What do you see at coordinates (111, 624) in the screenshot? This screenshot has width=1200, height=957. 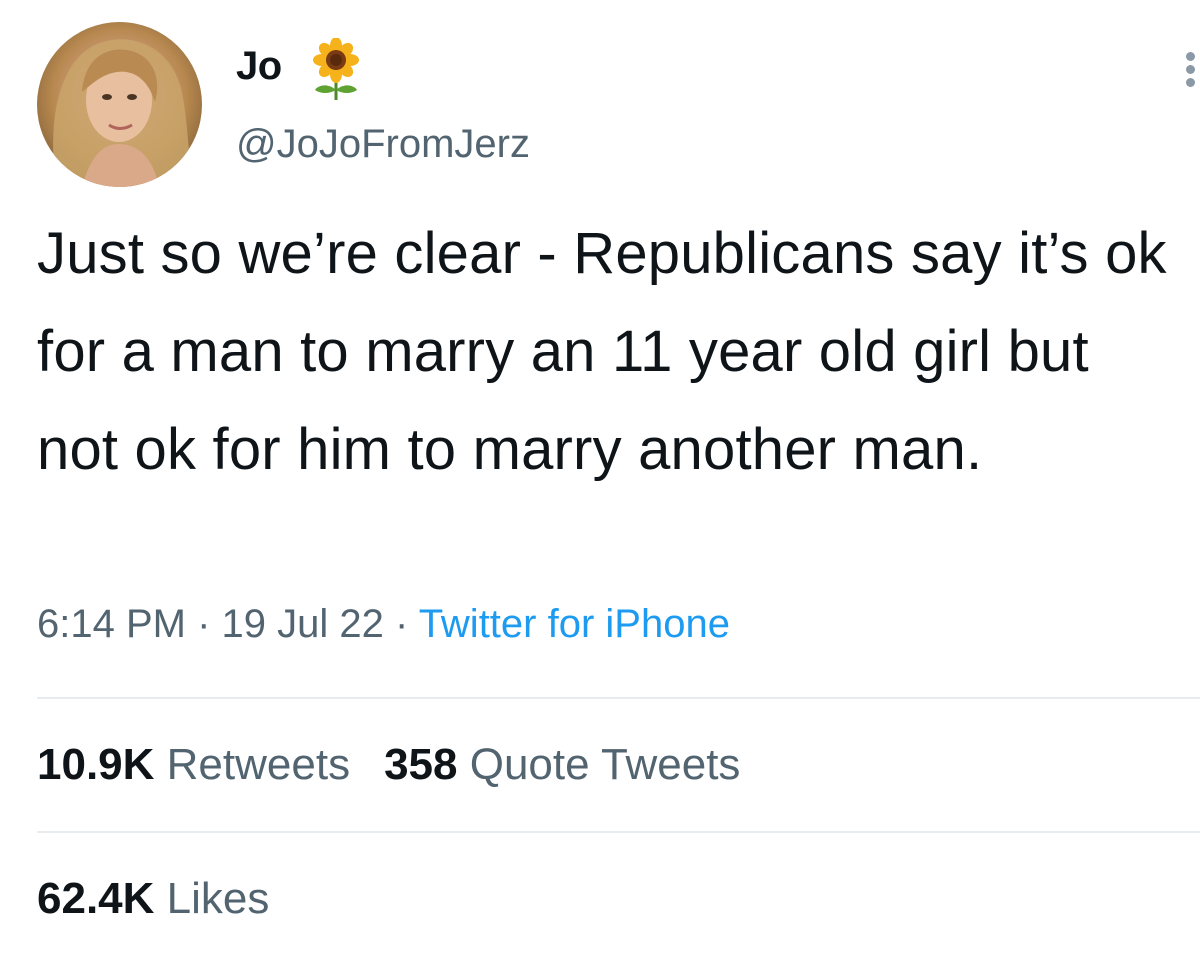 I see `tweet-time: 6:14 PM` at bounding box center [111, 624].